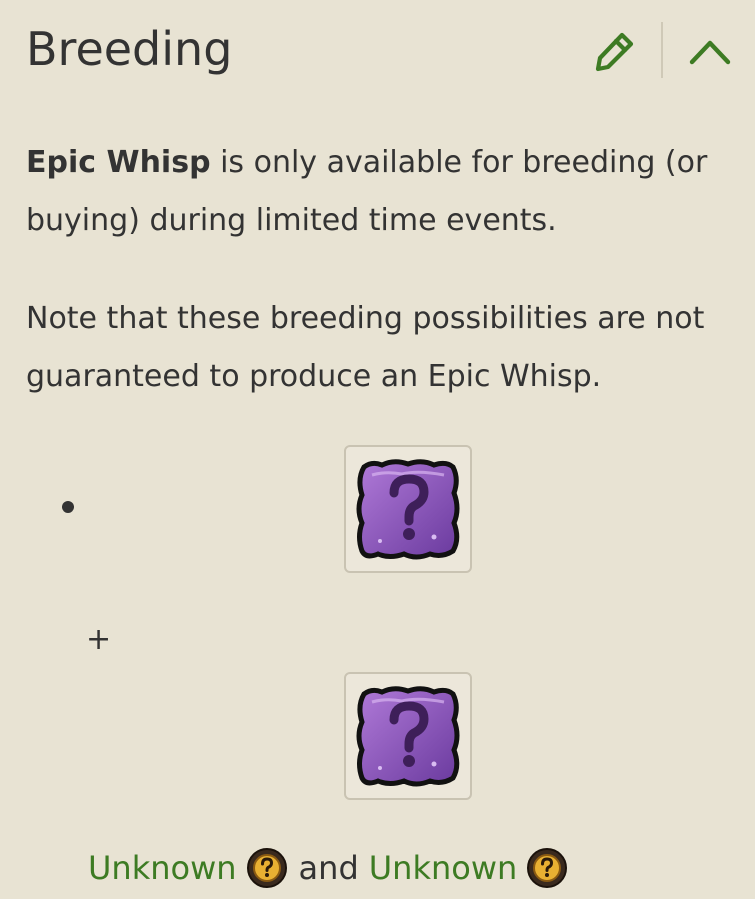 The image size is (755, 899). I want to click on monster-name: Epic Whisp, so click(118, 162).